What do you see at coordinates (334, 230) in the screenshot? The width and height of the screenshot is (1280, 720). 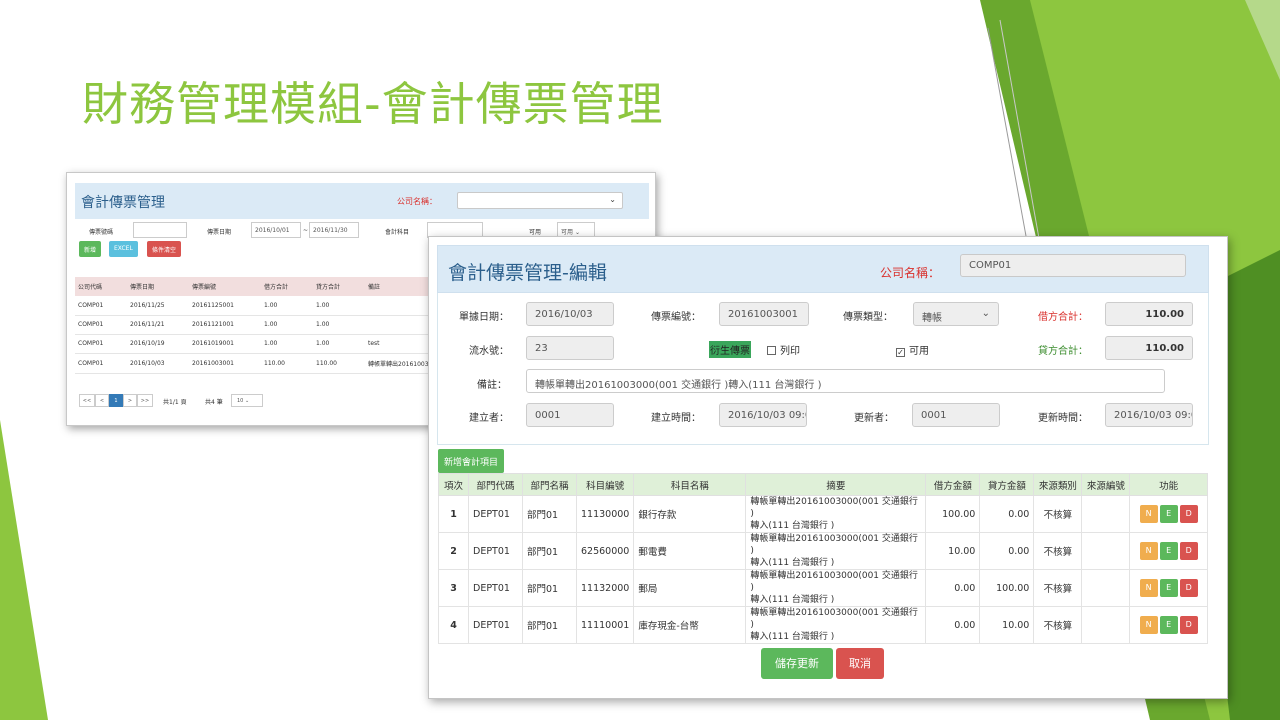 I see `date-to-input: 2016/11/30` at bounding box center [334, 230].